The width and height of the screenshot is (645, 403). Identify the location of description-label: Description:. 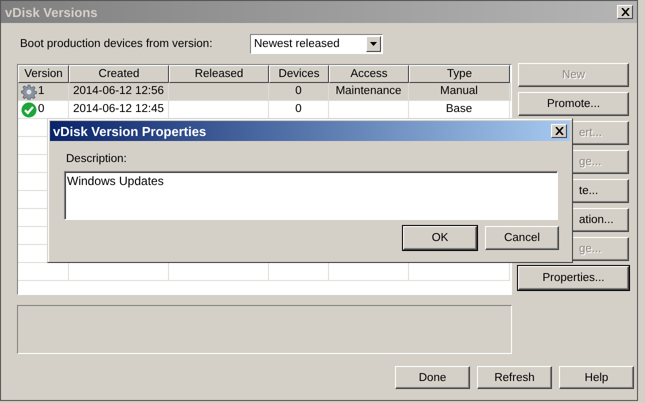
(97, 159).